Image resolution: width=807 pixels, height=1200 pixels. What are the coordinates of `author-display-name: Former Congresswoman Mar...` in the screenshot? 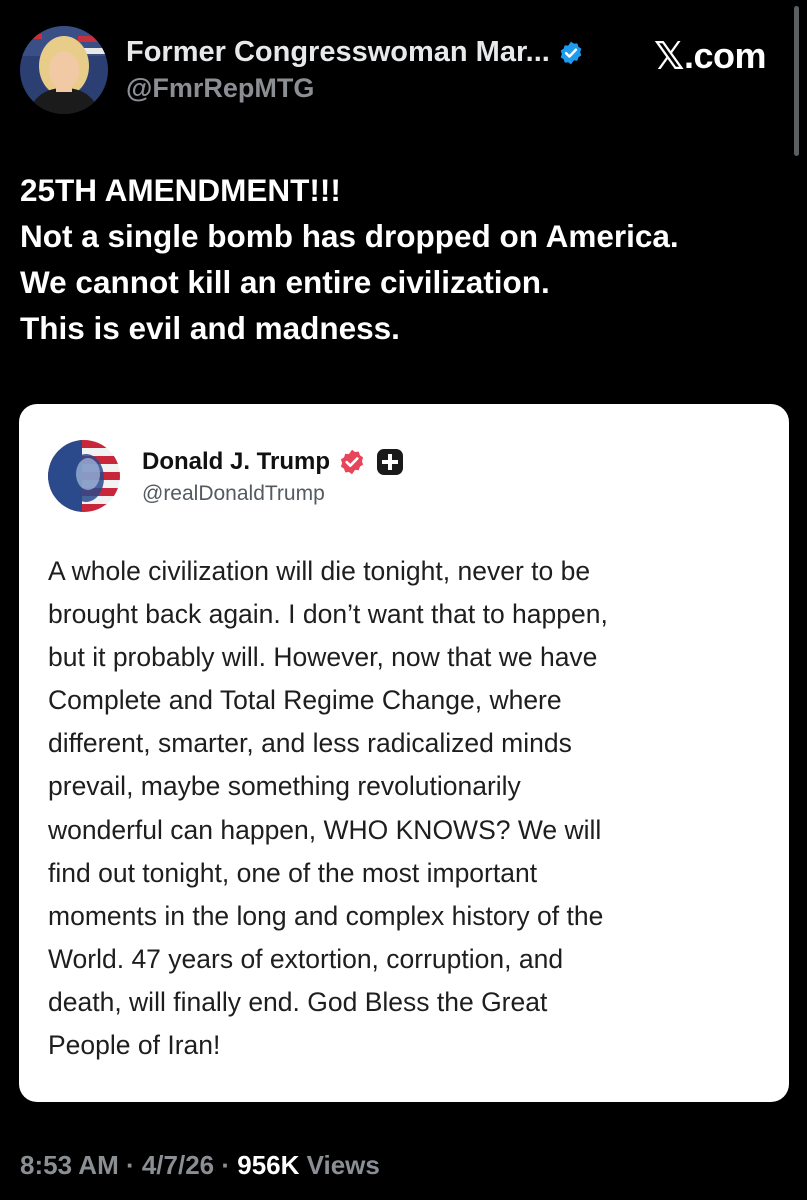 It's located at (338, 52).